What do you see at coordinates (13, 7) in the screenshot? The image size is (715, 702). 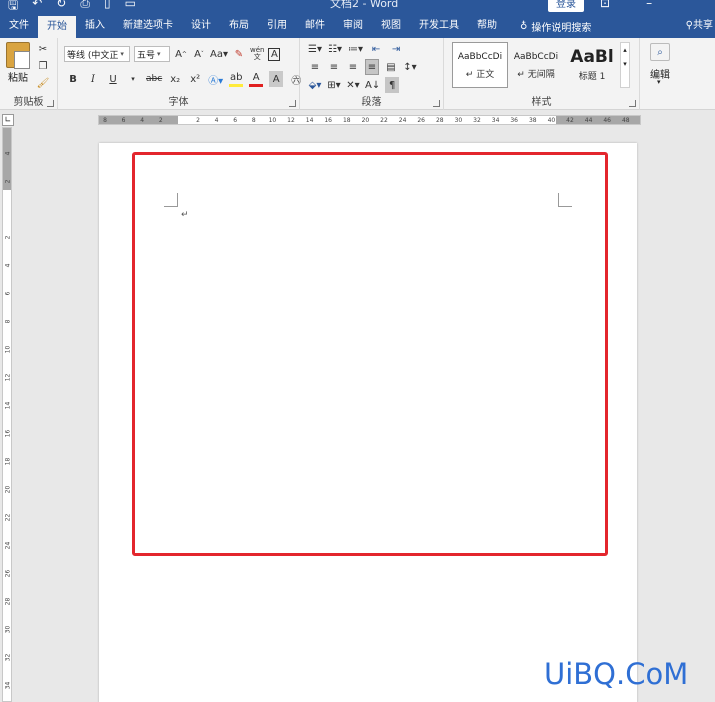 I see `save-icon: 🖫` at bounding box center [13, 7].